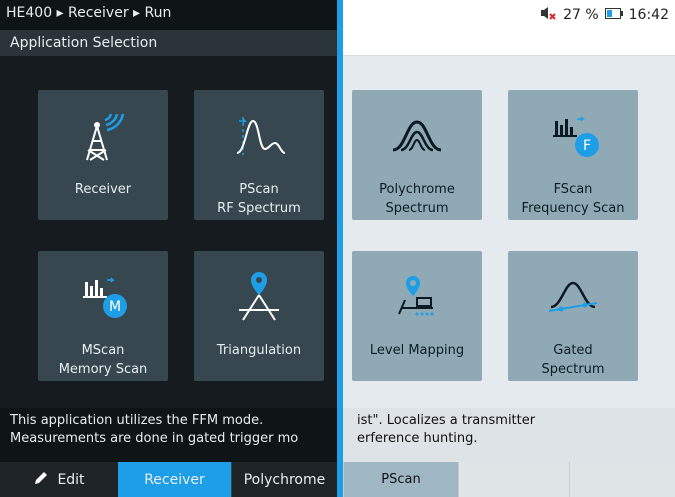 Image resolution: width=675 pixels, height=497 pixels. I want to click on edit-label: Edit, so click(71, 479).